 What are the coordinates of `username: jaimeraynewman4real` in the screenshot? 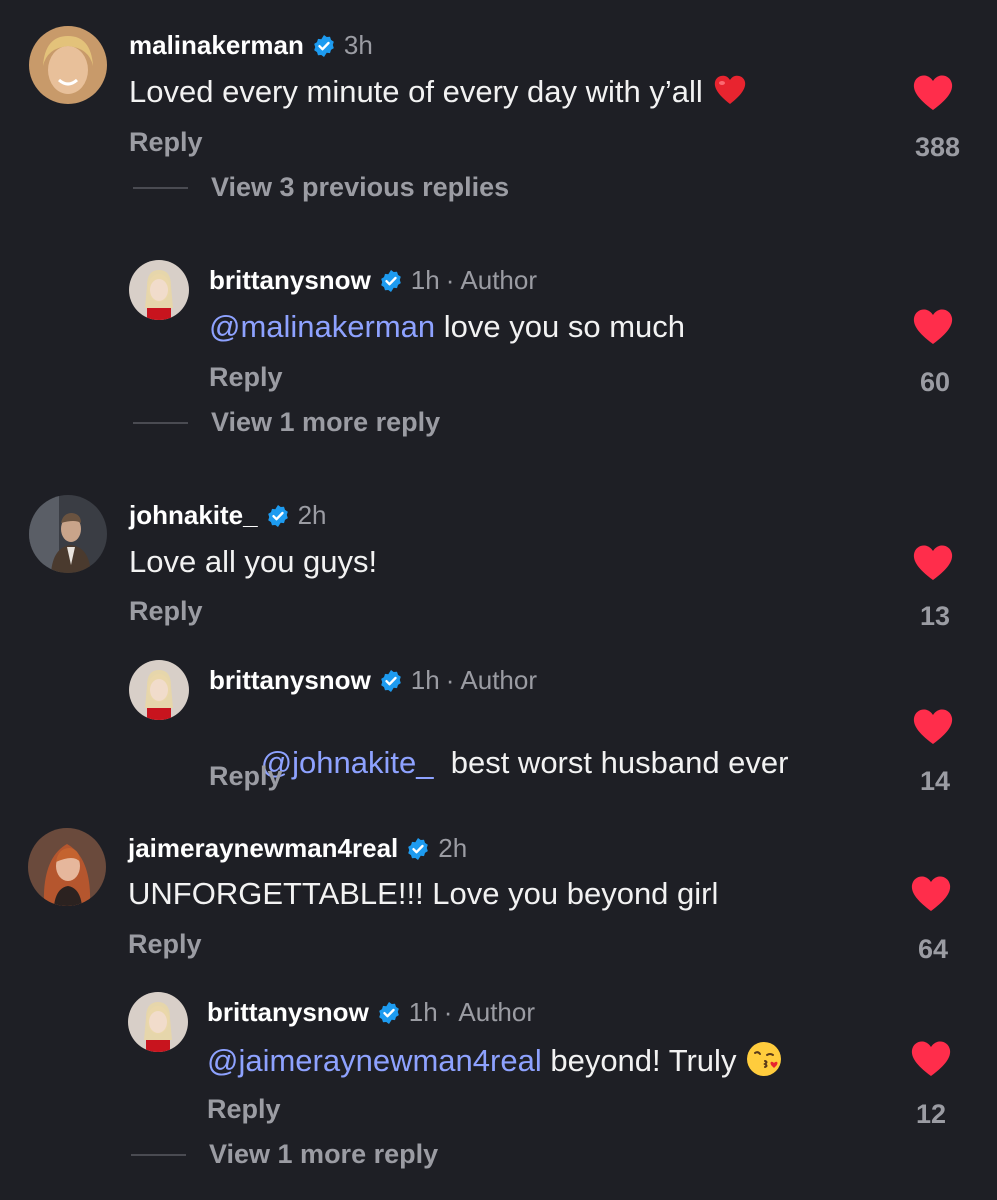 It's located at (263, 848).